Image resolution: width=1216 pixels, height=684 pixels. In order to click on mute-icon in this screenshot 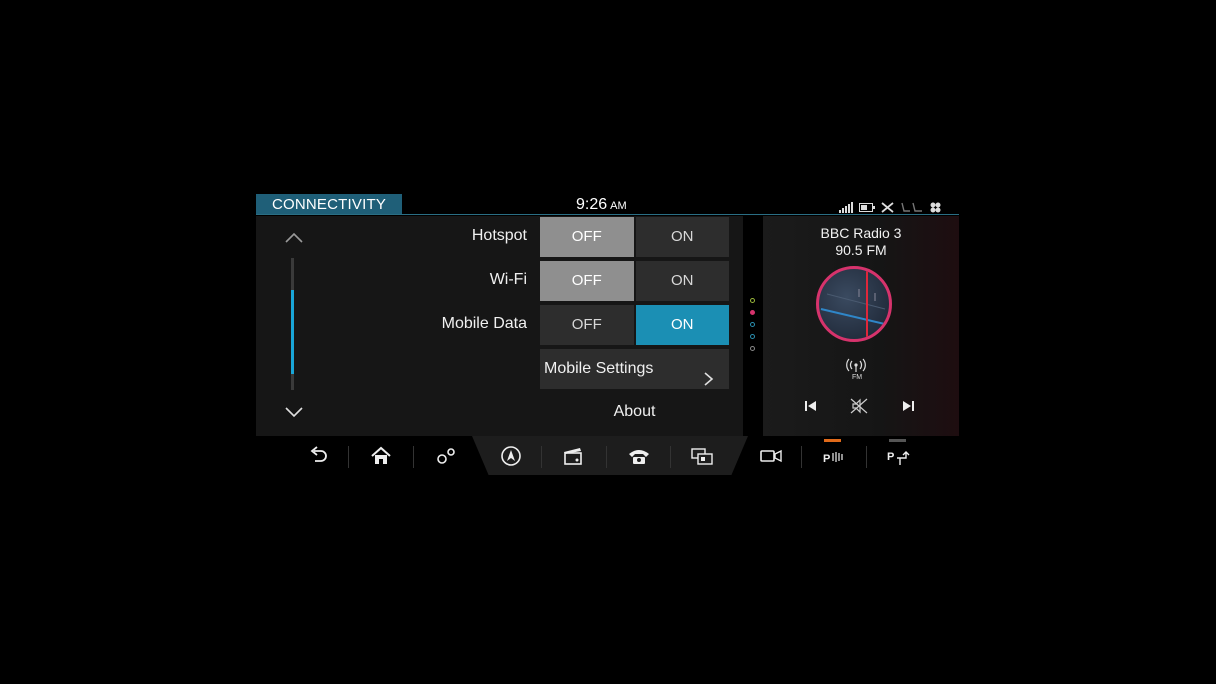, I will do `click(859, 406)`.